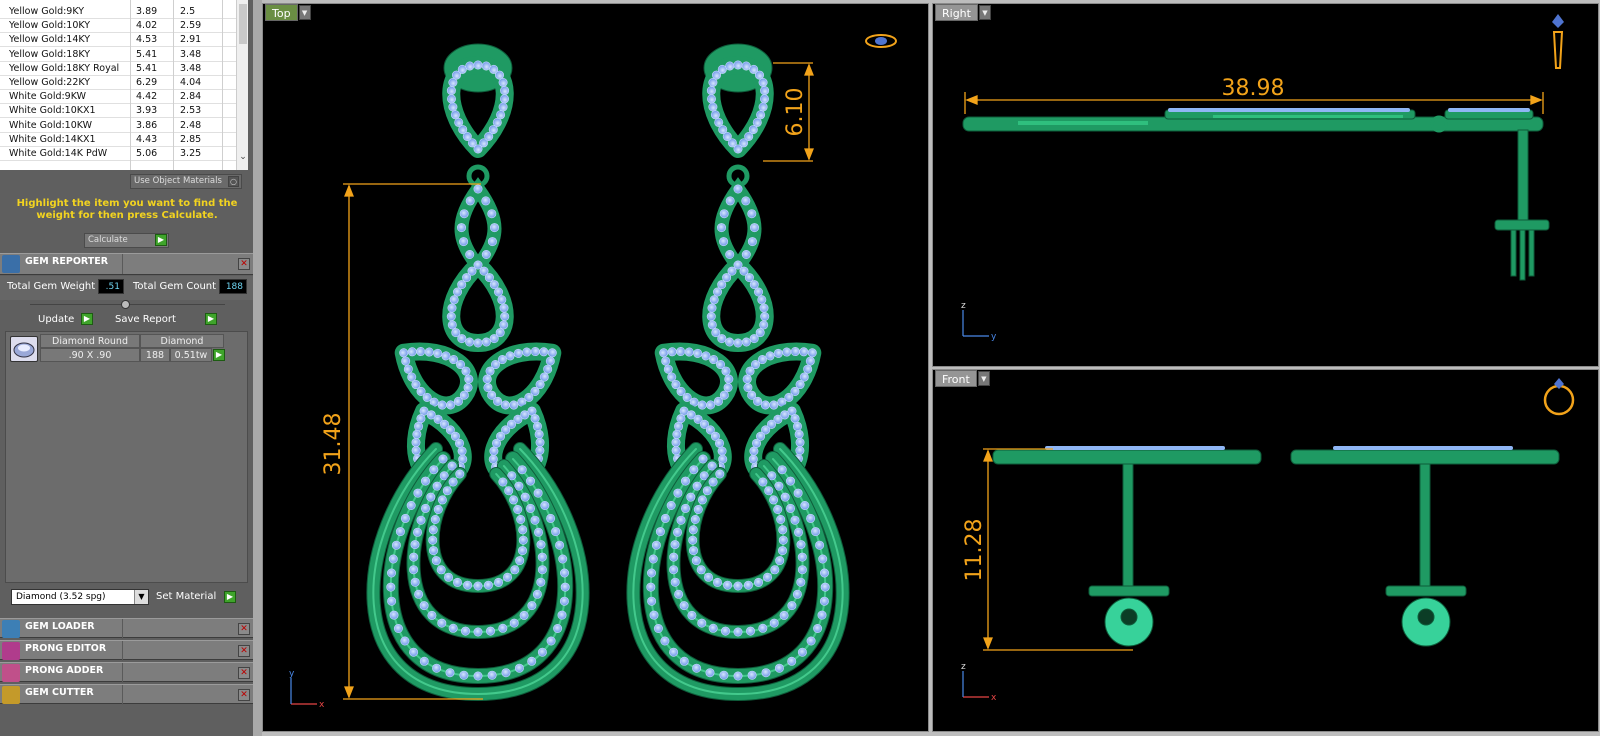  What do you see at coordinates (795, 112) in the screenshot?
I see `dimension-top-label: 6.10` at bounding box center [795, 112].